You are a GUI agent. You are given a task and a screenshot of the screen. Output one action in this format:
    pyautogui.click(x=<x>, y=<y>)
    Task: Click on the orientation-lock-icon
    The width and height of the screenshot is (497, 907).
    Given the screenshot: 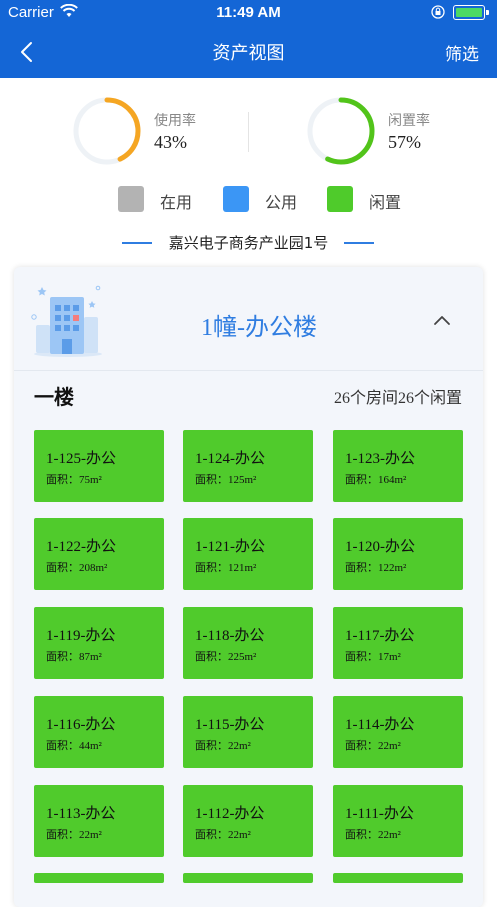 What is the action you would take?
    pyautogui.click(x=438, y=12)
    